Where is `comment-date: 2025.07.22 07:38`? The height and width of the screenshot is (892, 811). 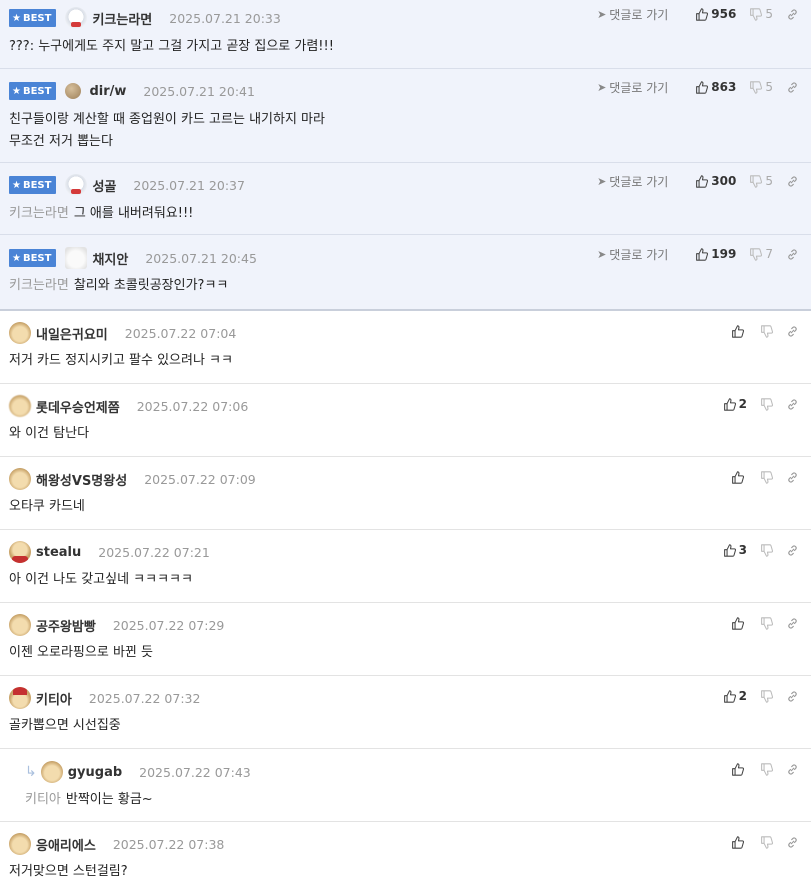
comment-date: 2025.07.22 07:38 is located at coordinates (168, 844).